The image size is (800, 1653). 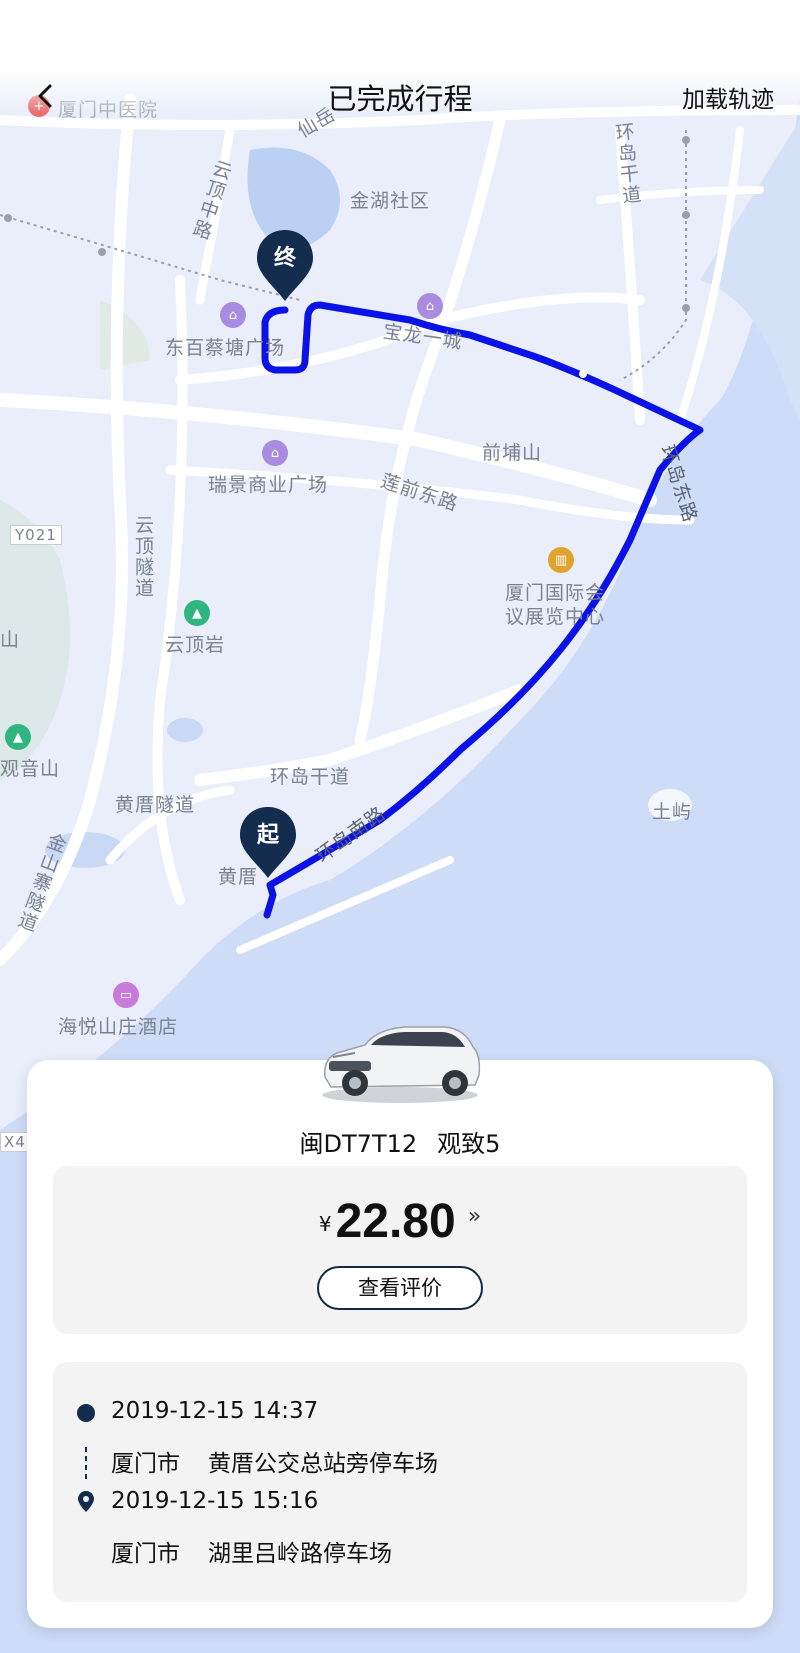 I want to click on map-label: 山, so click(x=10, y=640).